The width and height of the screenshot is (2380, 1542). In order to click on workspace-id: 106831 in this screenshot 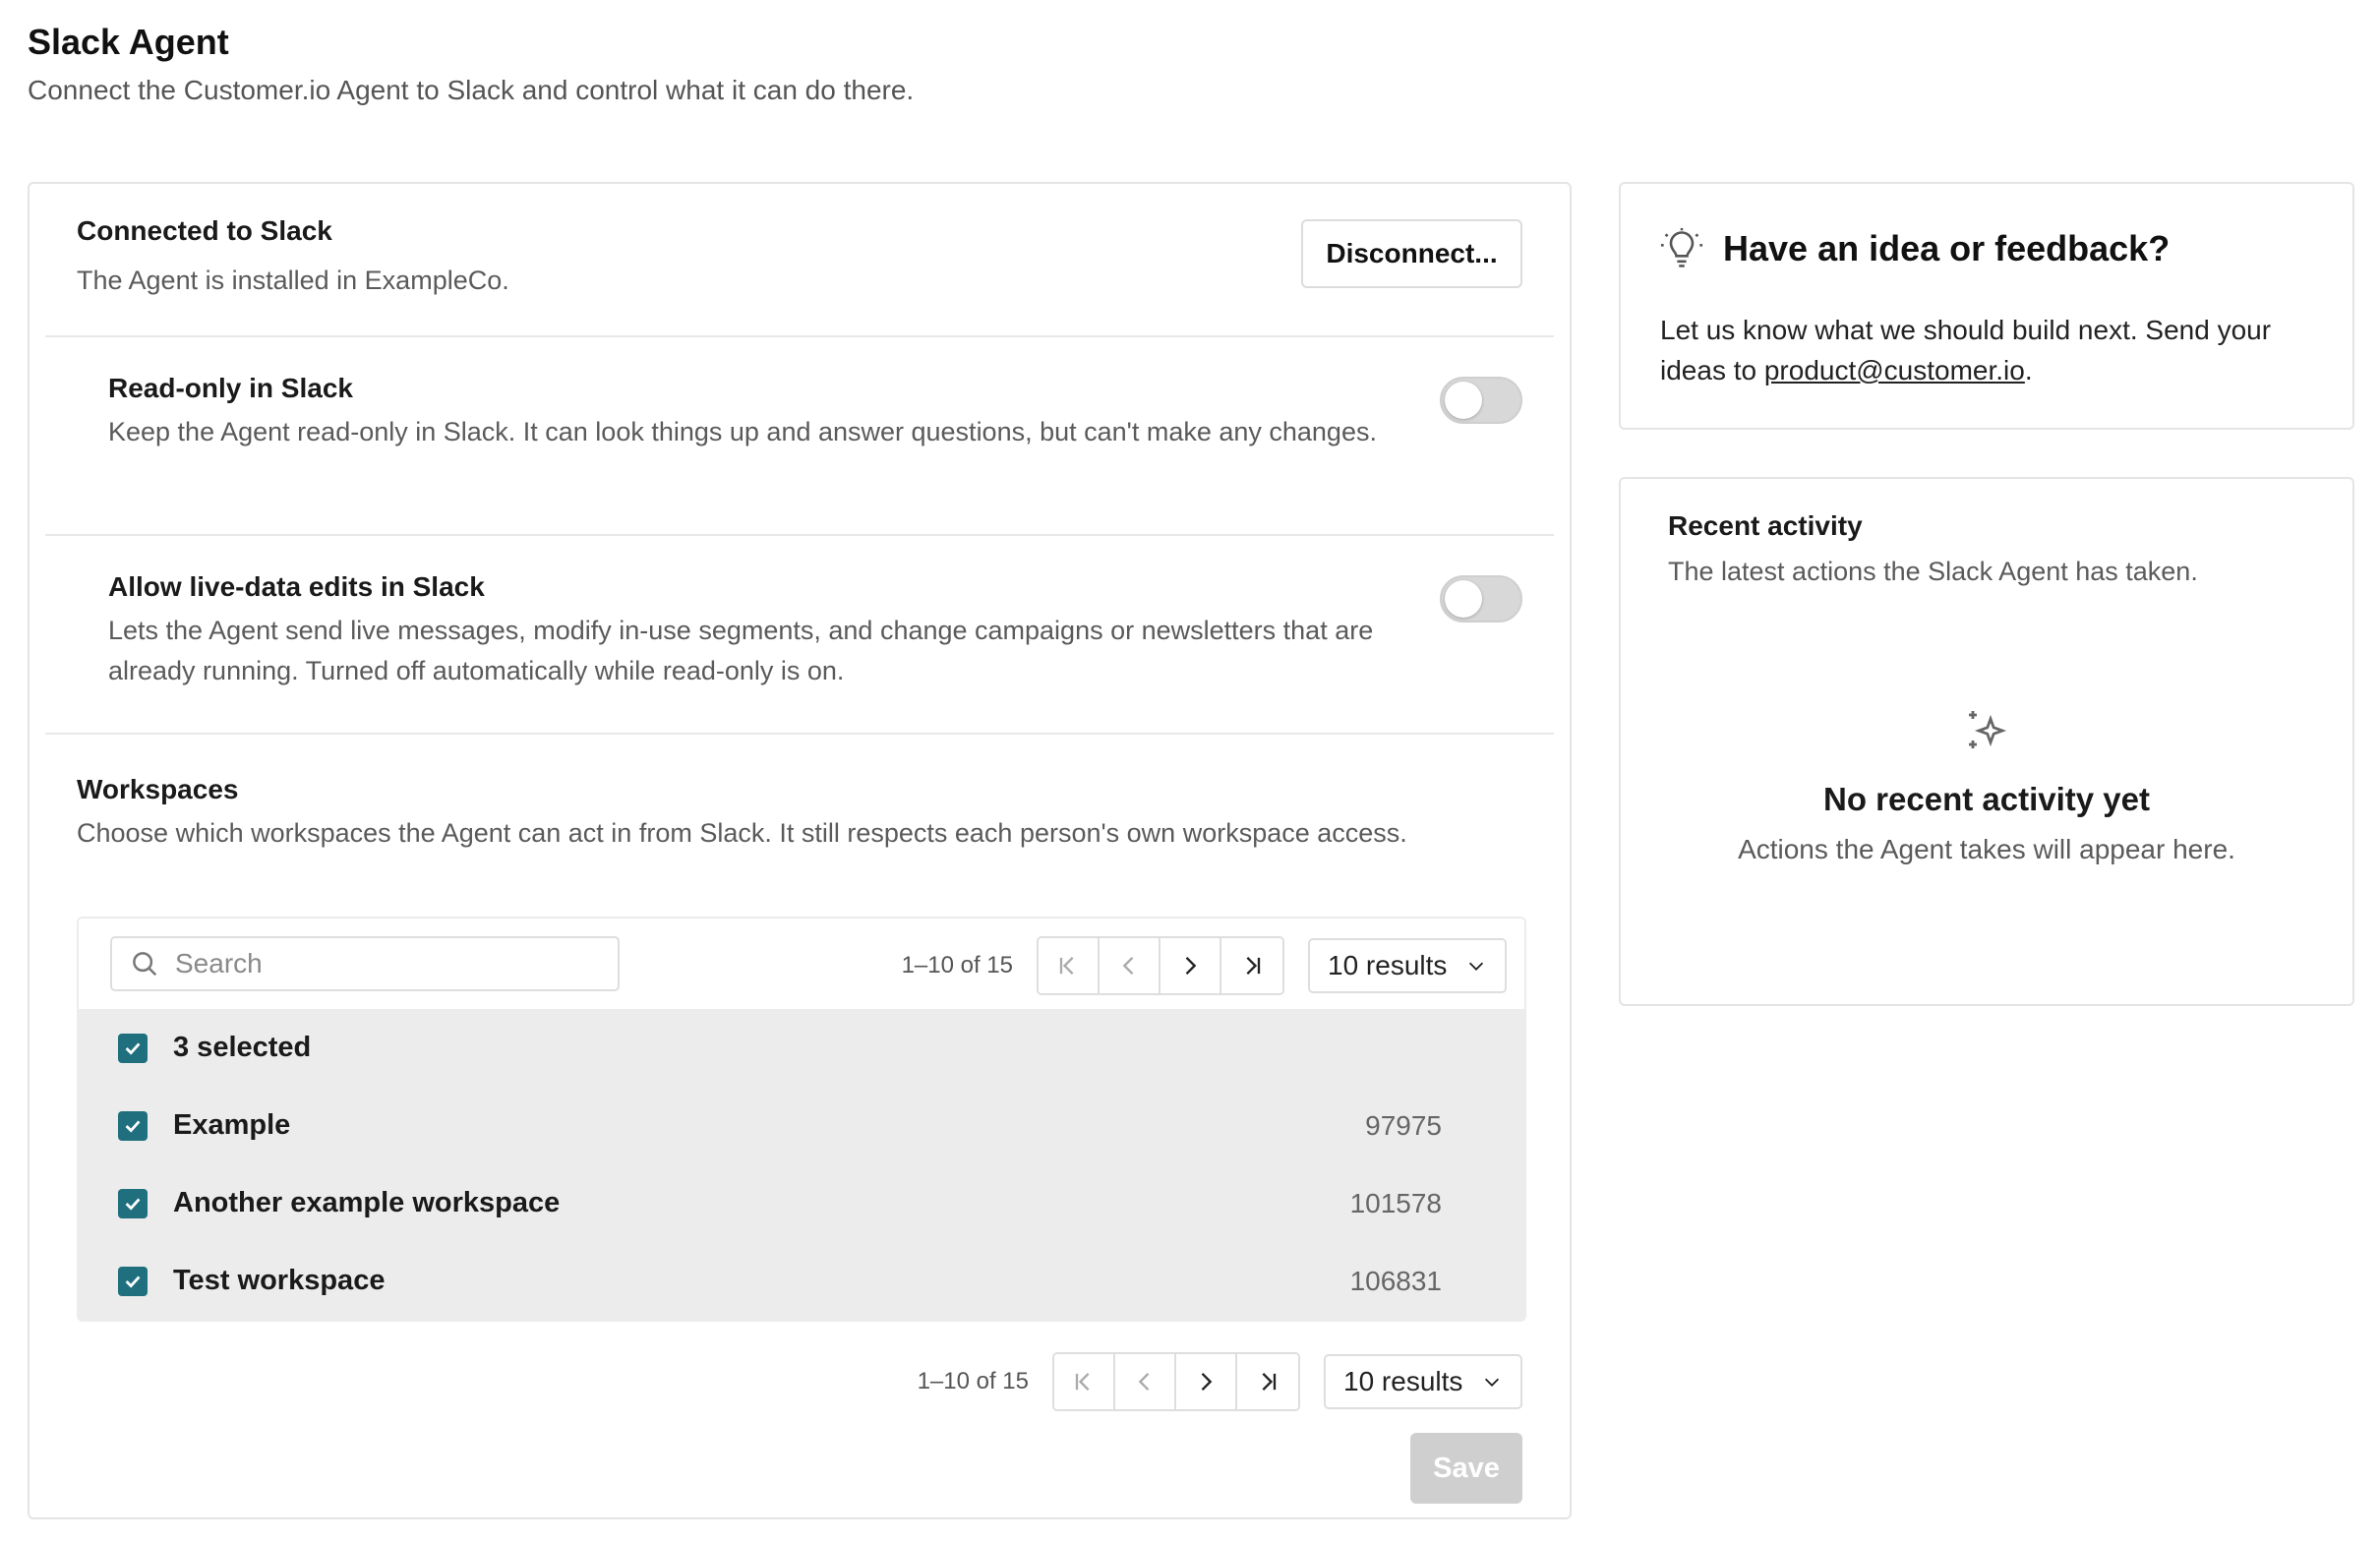, I will do `click(1395, 1280)`.